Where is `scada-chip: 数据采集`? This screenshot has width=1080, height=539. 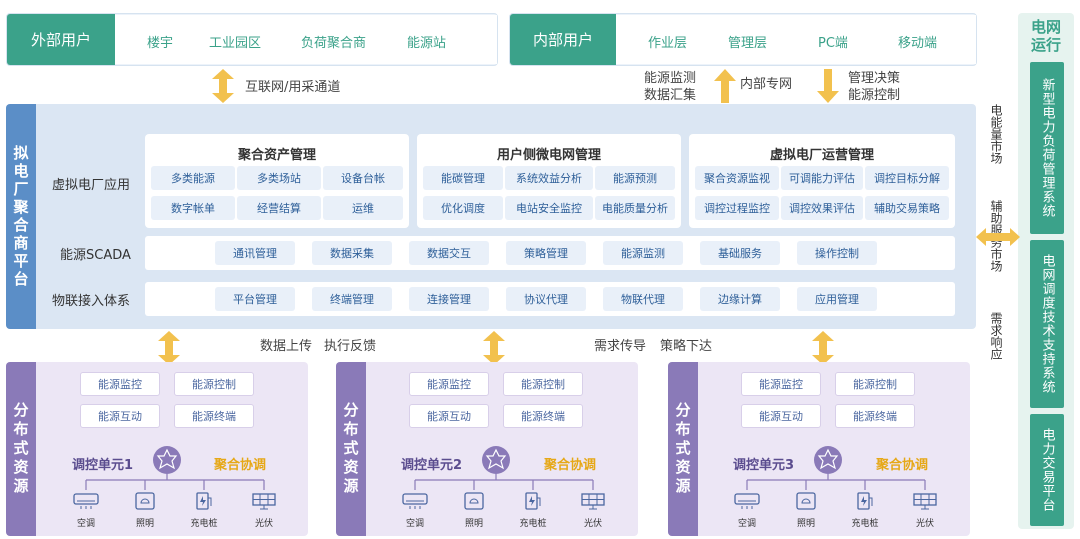 scada-chip: 数据采集 is located at coordinates (352, 253).